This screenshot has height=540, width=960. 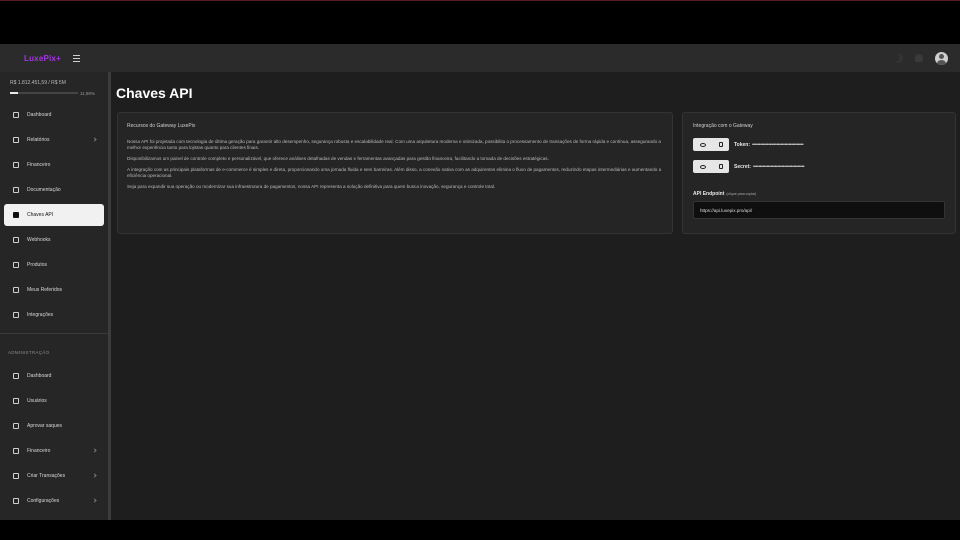 I want to click on admin-item-configuracoes: Configurações, so click(x=54, y=501).